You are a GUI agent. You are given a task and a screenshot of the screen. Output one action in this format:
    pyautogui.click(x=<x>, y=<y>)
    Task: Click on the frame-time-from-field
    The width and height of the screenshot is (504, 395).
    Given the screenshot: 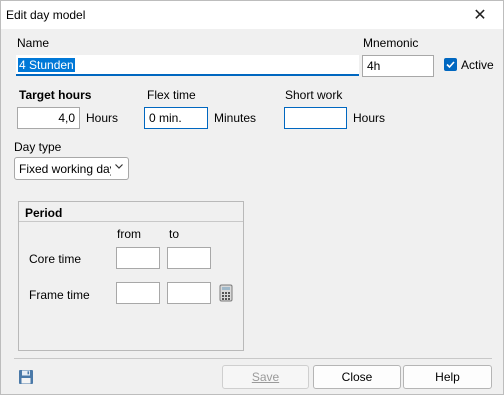 What is the action you would take?
    pyautogui.click(x=138, y=293)
    